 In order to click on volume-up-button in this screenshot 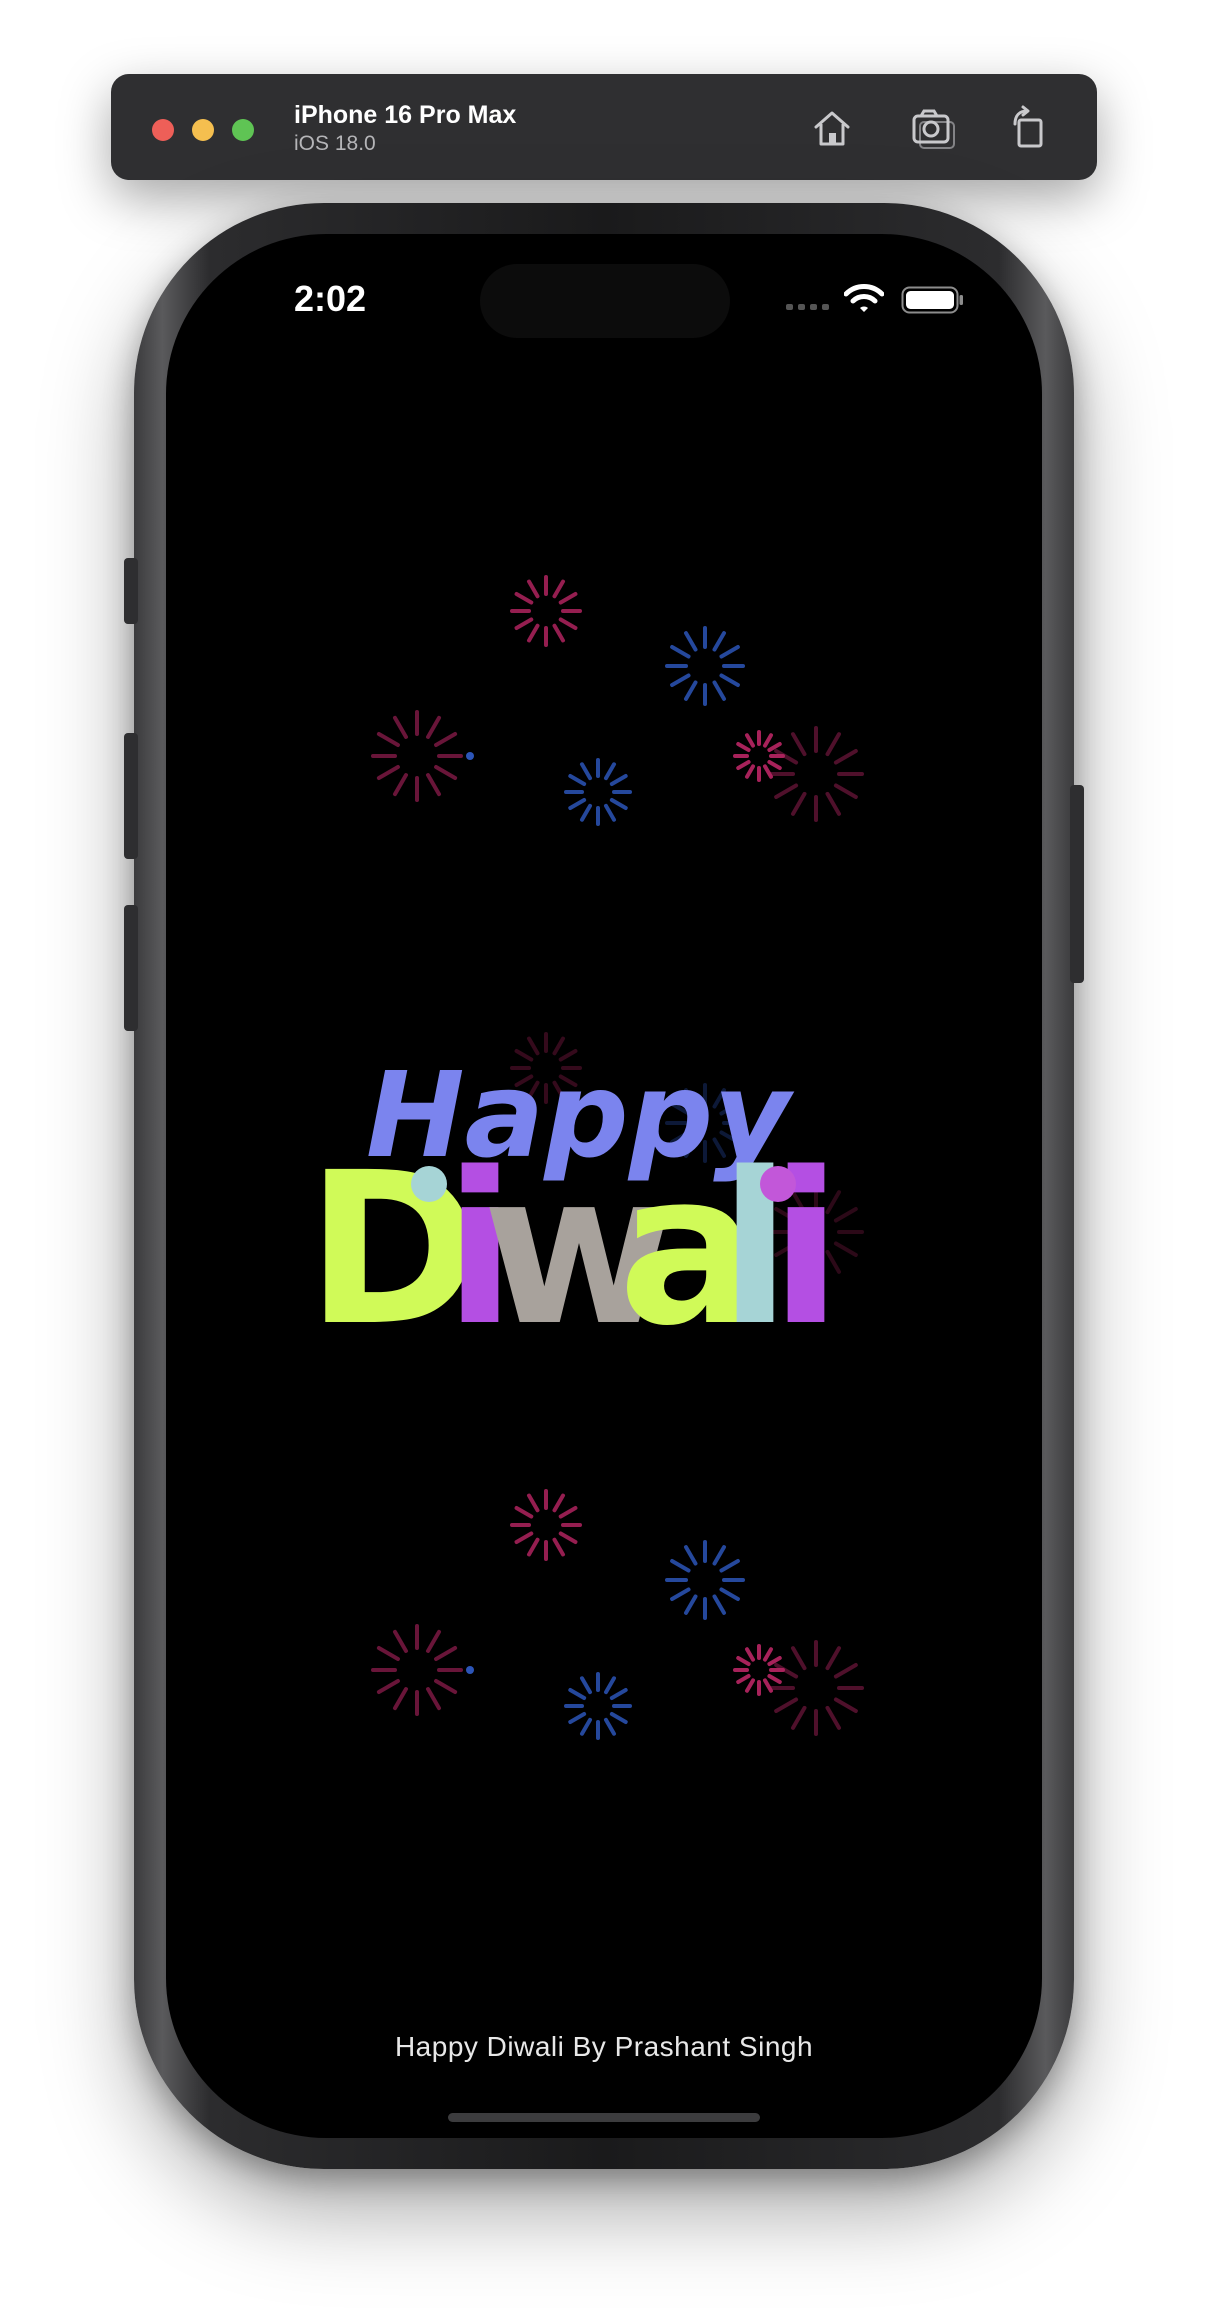, I will do `click(131, 796)`.